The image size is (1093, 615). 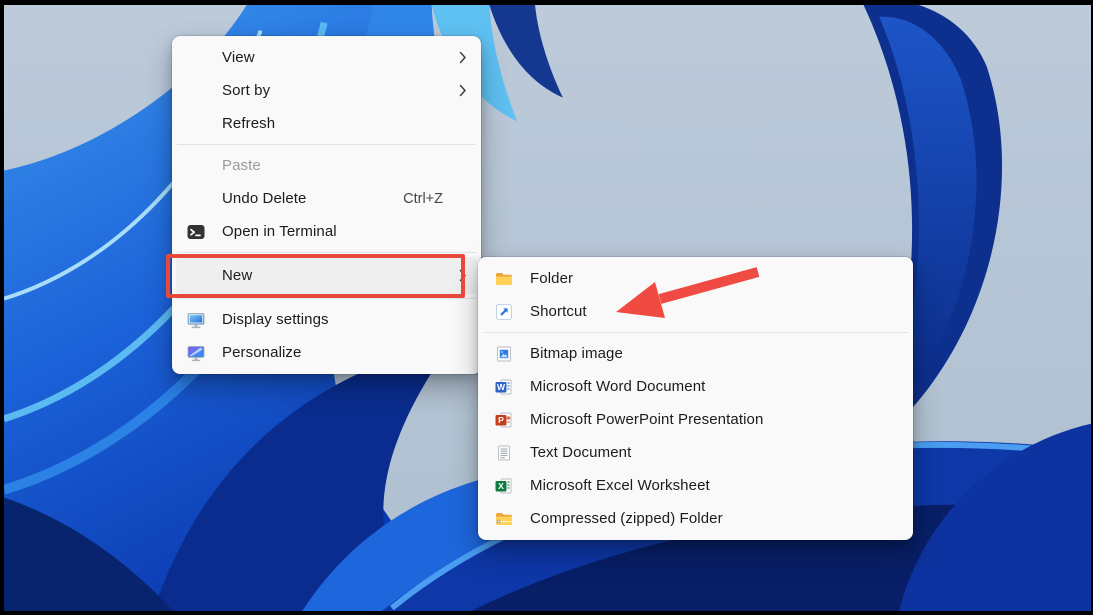 I want to click on menu-item-paste: Paste, so click(x=326, y=165).